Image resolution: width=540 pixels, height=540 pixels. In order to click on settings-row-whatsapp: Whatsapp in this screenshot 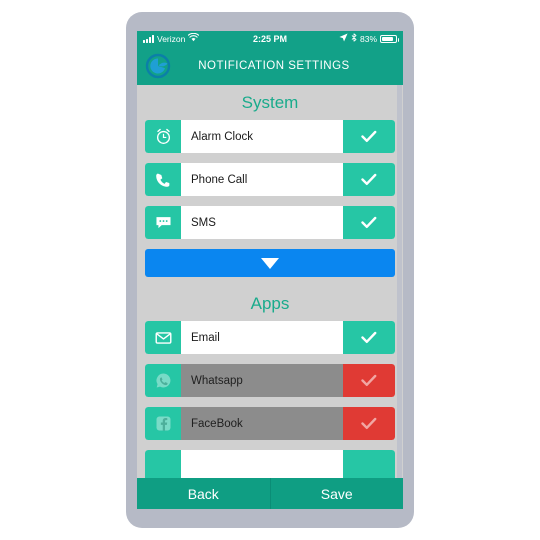, I will do `click(270, 380)`.